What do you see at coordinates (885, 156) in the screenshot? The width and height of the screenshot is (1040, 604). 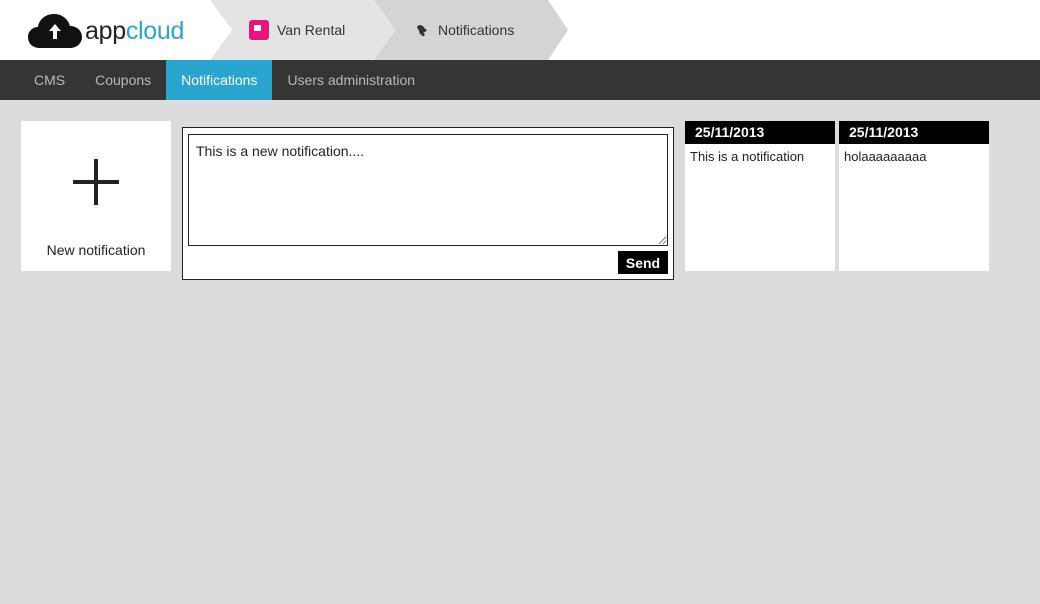 I see `notification-text: holaaaaaaaaa` at bounding box center [885, 156].